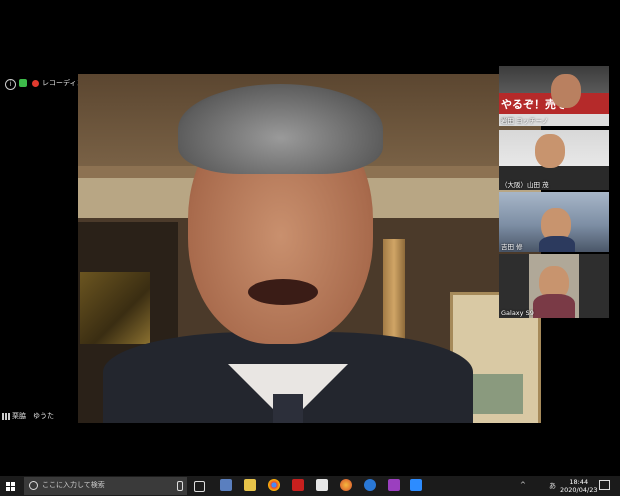 The image size is (620, 496). Describe the element at coordinates (33, 485) in the screenshot. I see `search-icon` at that location.